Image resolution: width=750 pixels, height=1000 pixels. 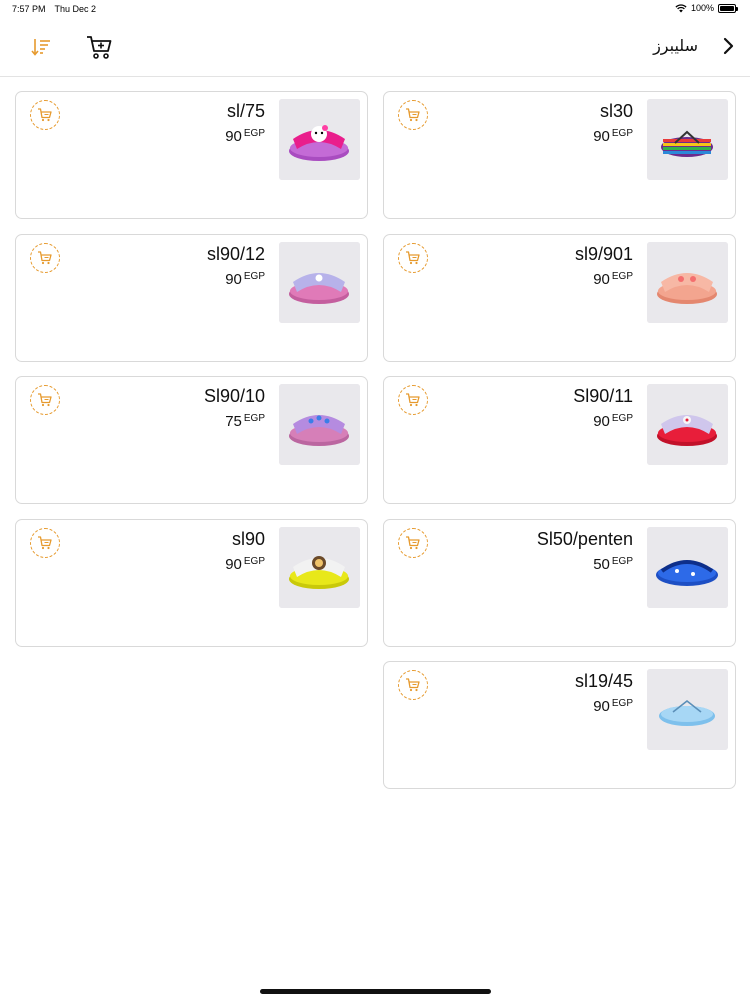 I want to click on cart-add-icon, so click(x=99, y=47).